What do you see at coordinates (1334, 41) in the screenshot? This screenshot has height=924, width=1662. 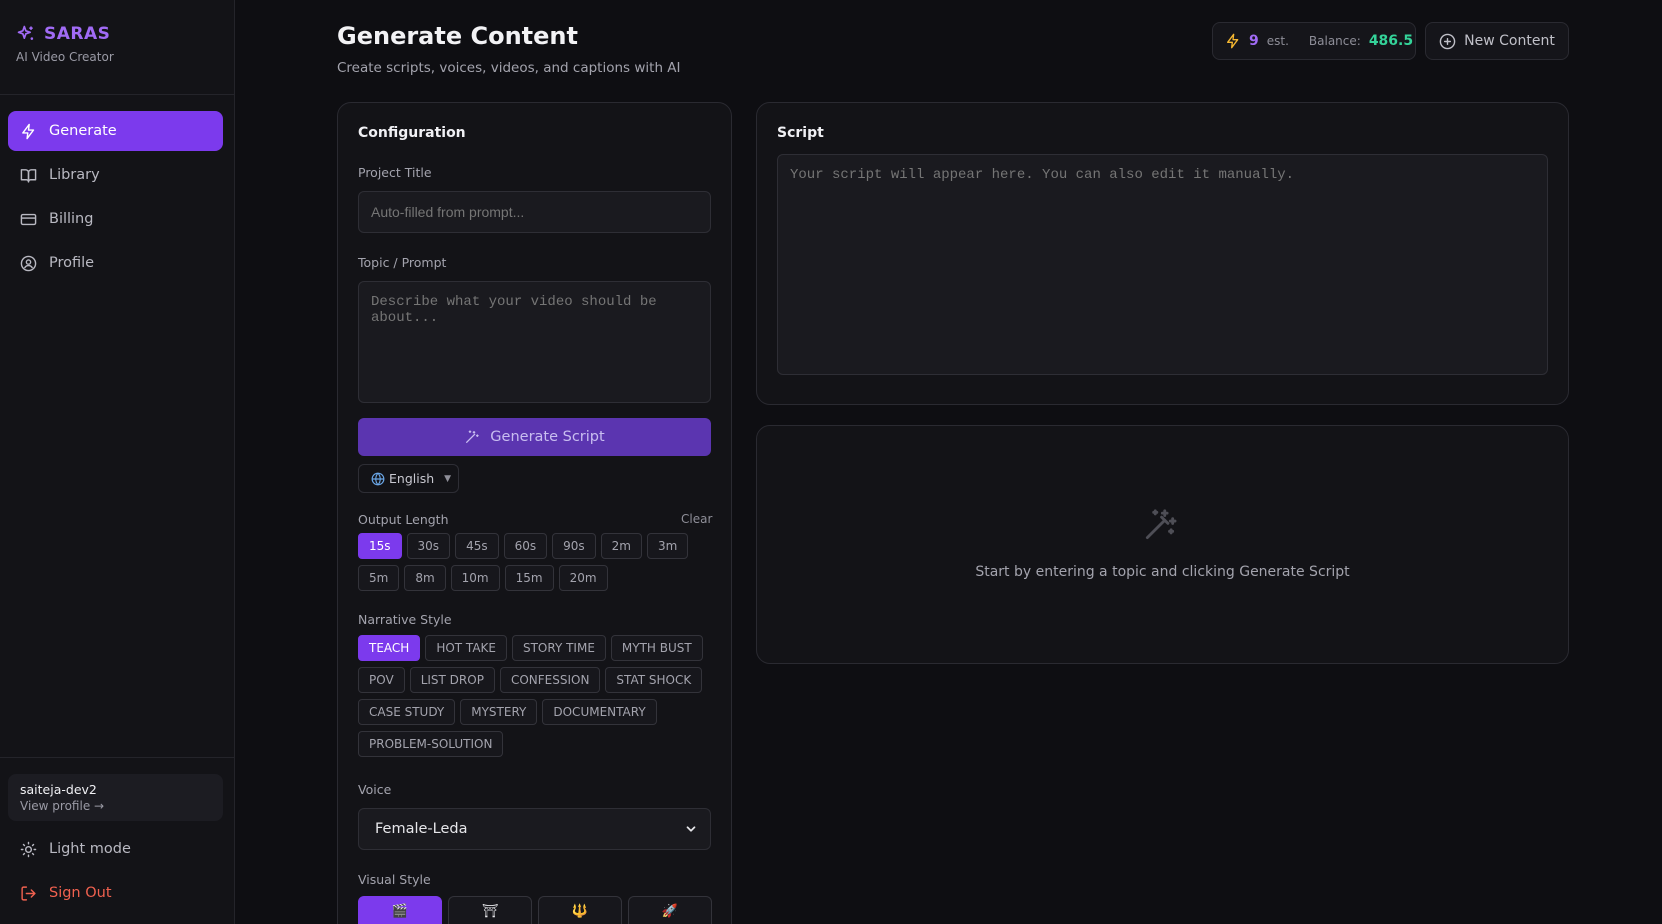 I see `balance-label: Balance:` at bounding box center [1334, 41].